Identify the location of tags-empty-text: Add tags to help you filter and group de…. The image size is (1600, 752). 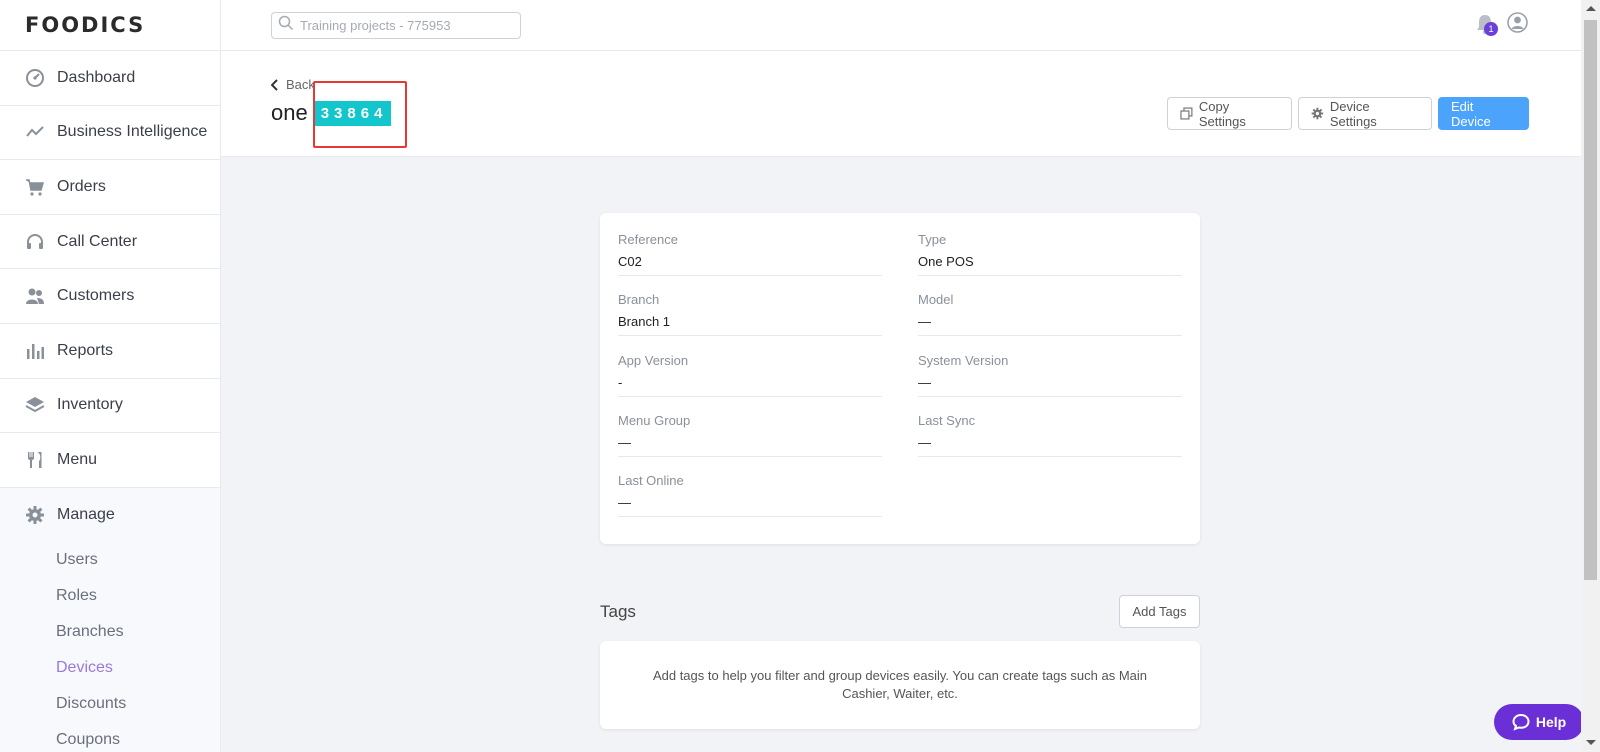
(900, 684).